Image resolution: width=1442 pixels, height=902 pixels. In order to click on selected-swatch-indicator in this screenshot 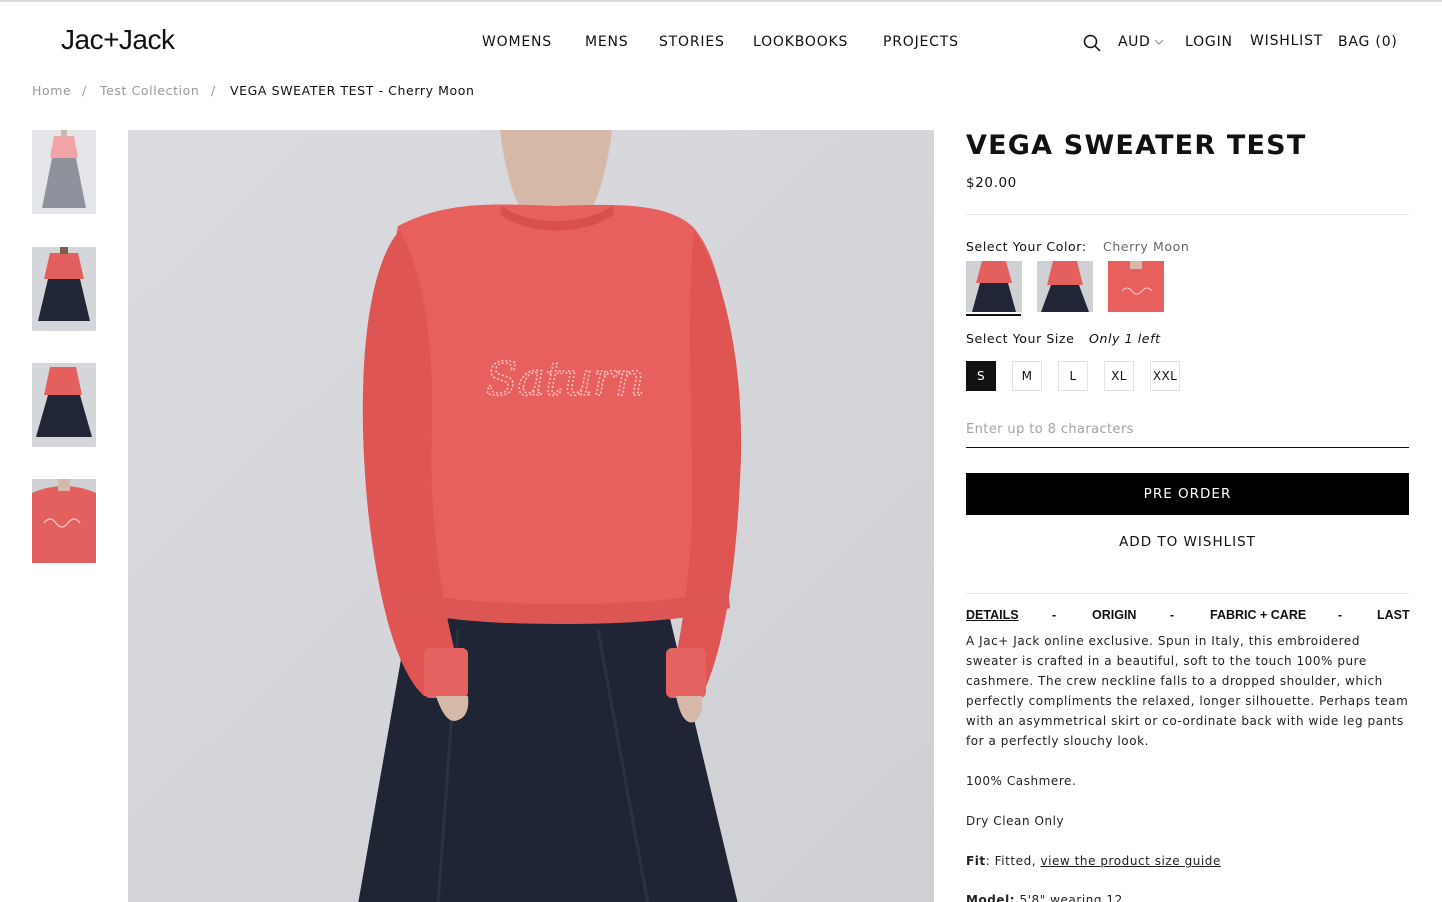, I will do `click(993, 315)`.